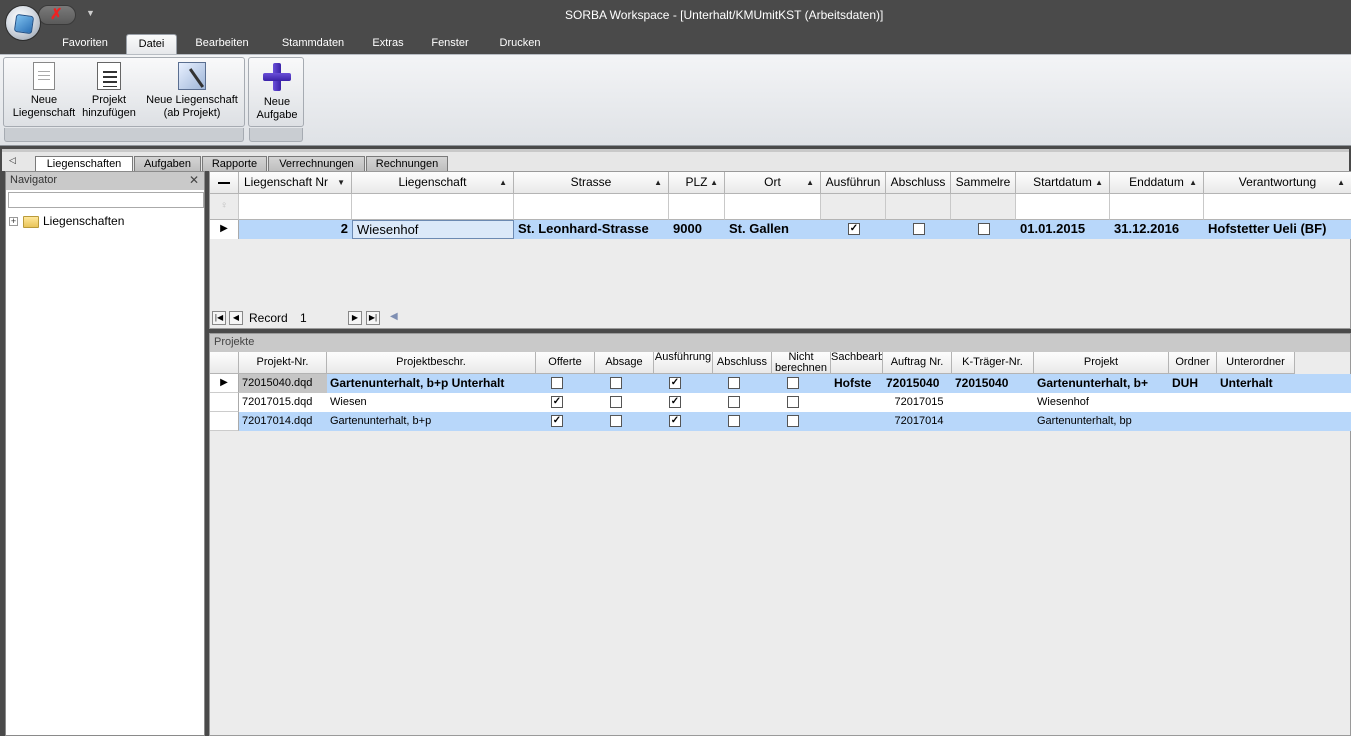 The image size is (1351, 736). What do you see at coordinates (224, 383) in the screenshot?
I see `row-indicator-icon: ▶` at bounding box center [224, 383].